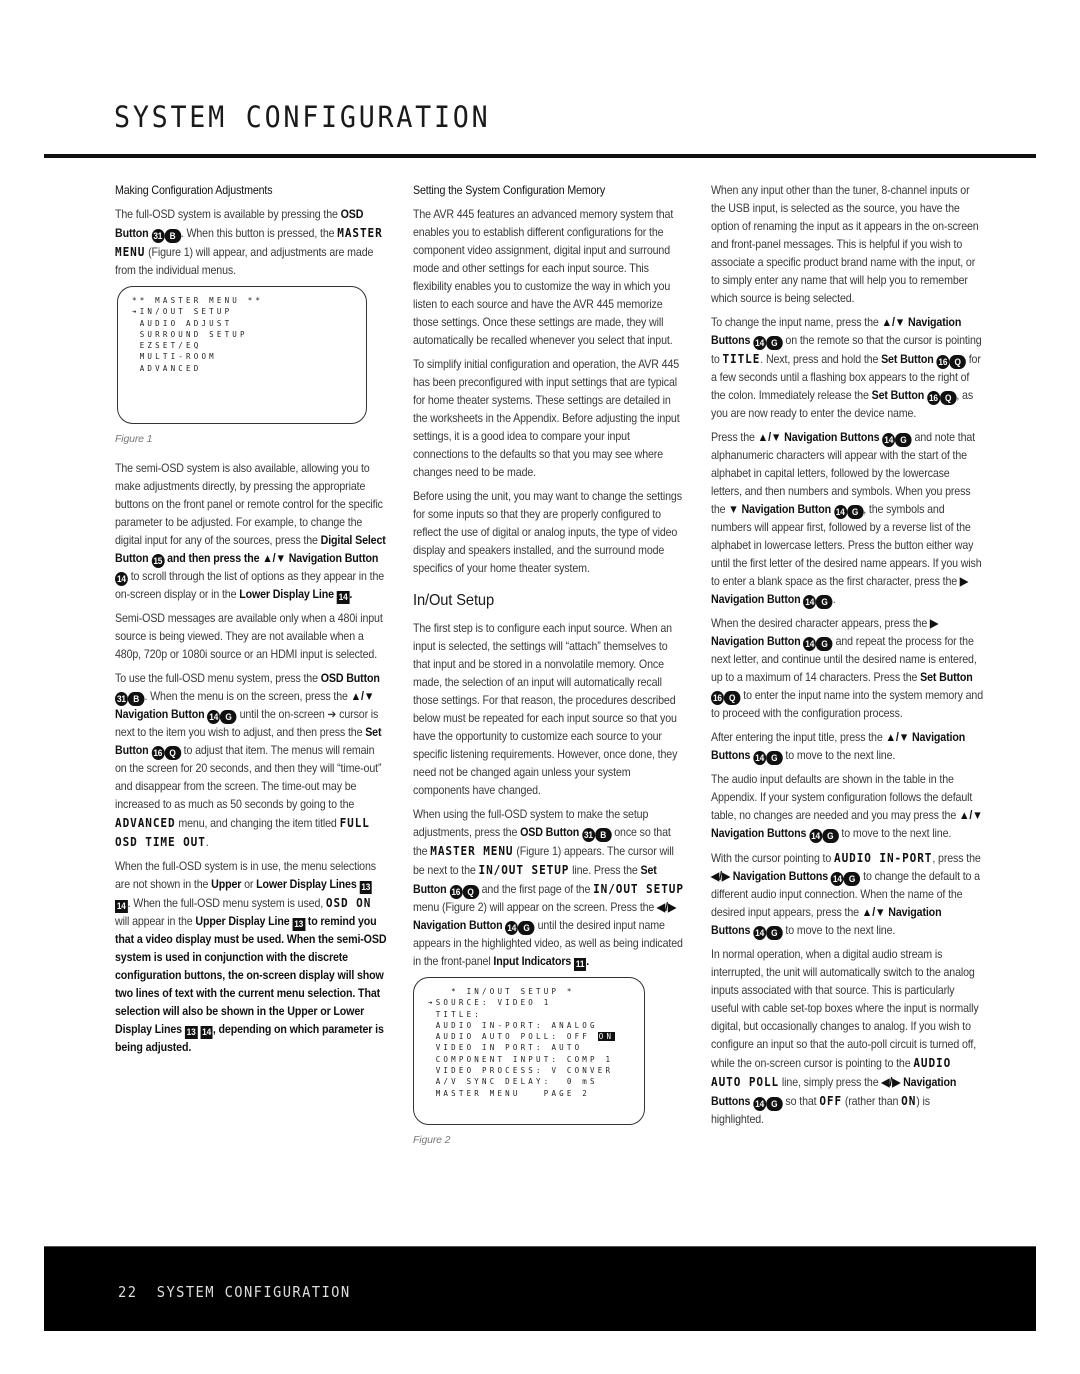 Image resolution: width=1080 pixels, height=1374 pixels. I want to click on control-label: Lower Display Lines, so click(306, 884).